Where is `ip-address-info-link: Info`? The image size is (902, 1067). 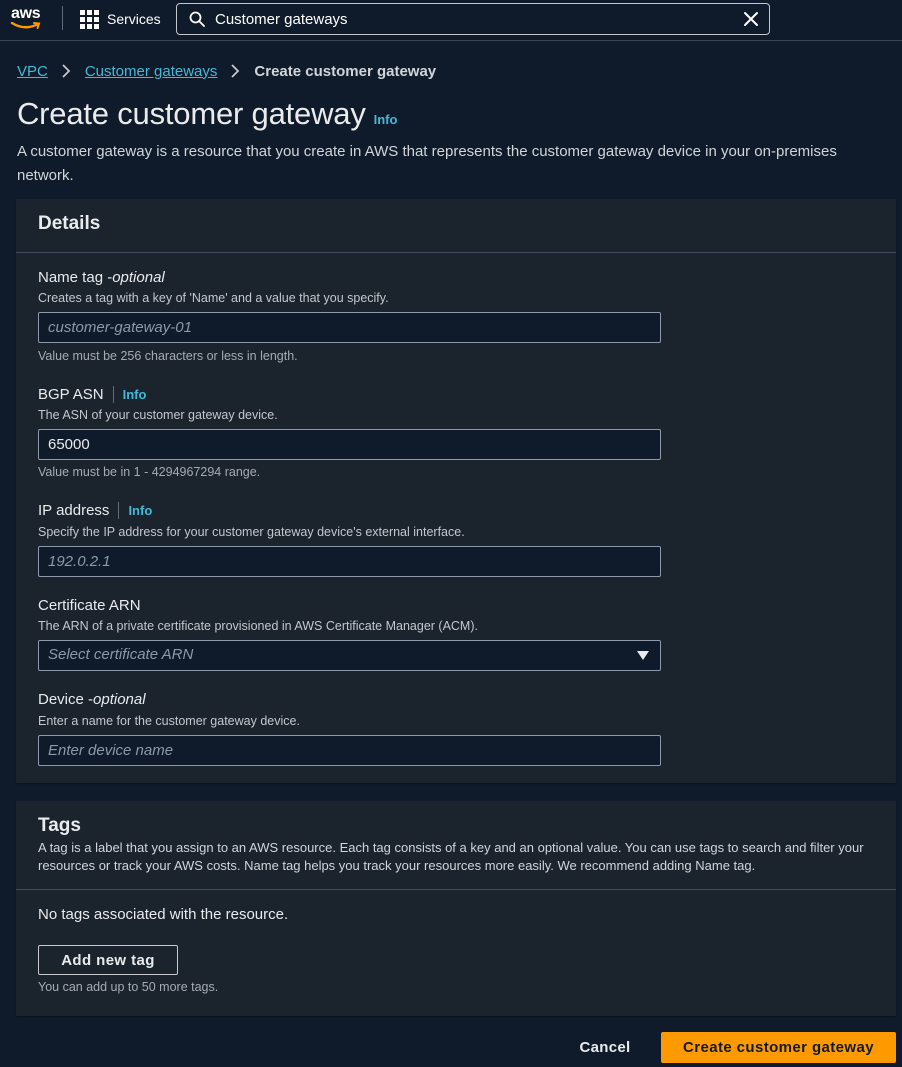
ip-address-info-link: Info is located at coordinates (140, 510).